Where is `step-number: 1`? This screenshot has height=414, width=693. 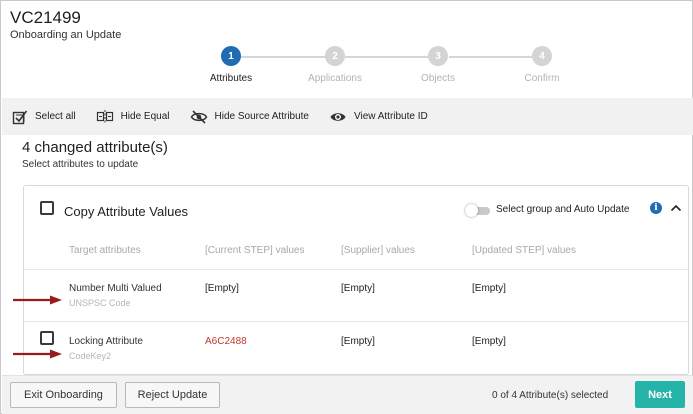 step-number: 1 is located at coordinates (231, 56).